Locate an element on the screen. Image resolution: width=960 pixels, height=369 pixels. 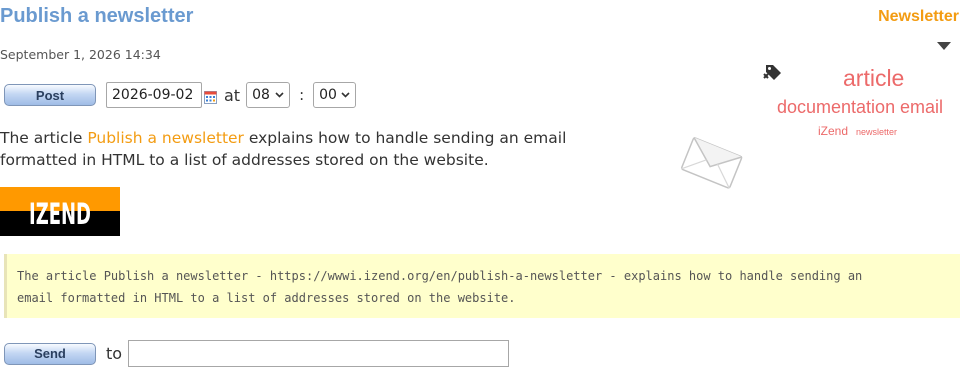
tag-icon is located at coordinates (772, 72).